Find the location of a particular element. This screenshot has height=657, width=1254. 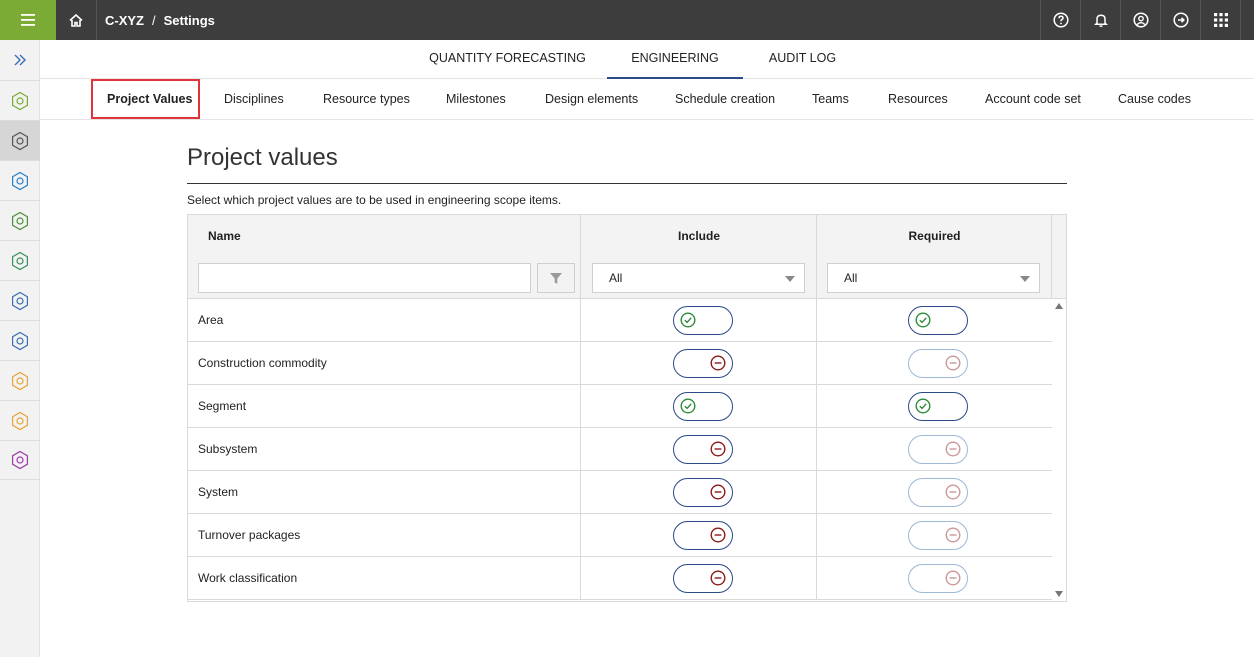

row-name: Work classification is located at coordinates (384, 578).